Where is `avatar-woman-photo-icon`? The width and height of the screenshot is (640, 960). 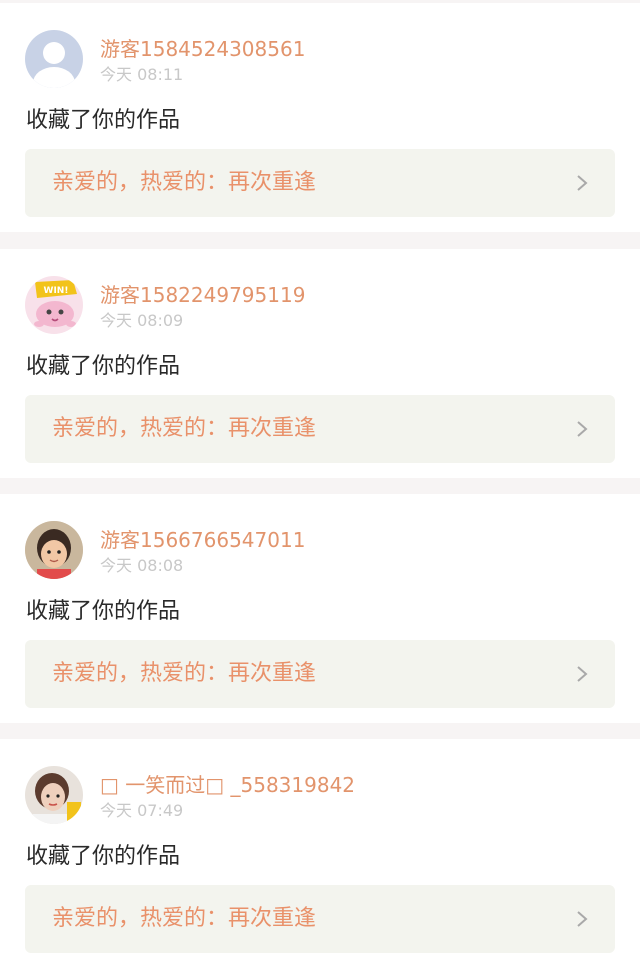
avatar-woman-photo-icon is located at coordinates (54, 795).